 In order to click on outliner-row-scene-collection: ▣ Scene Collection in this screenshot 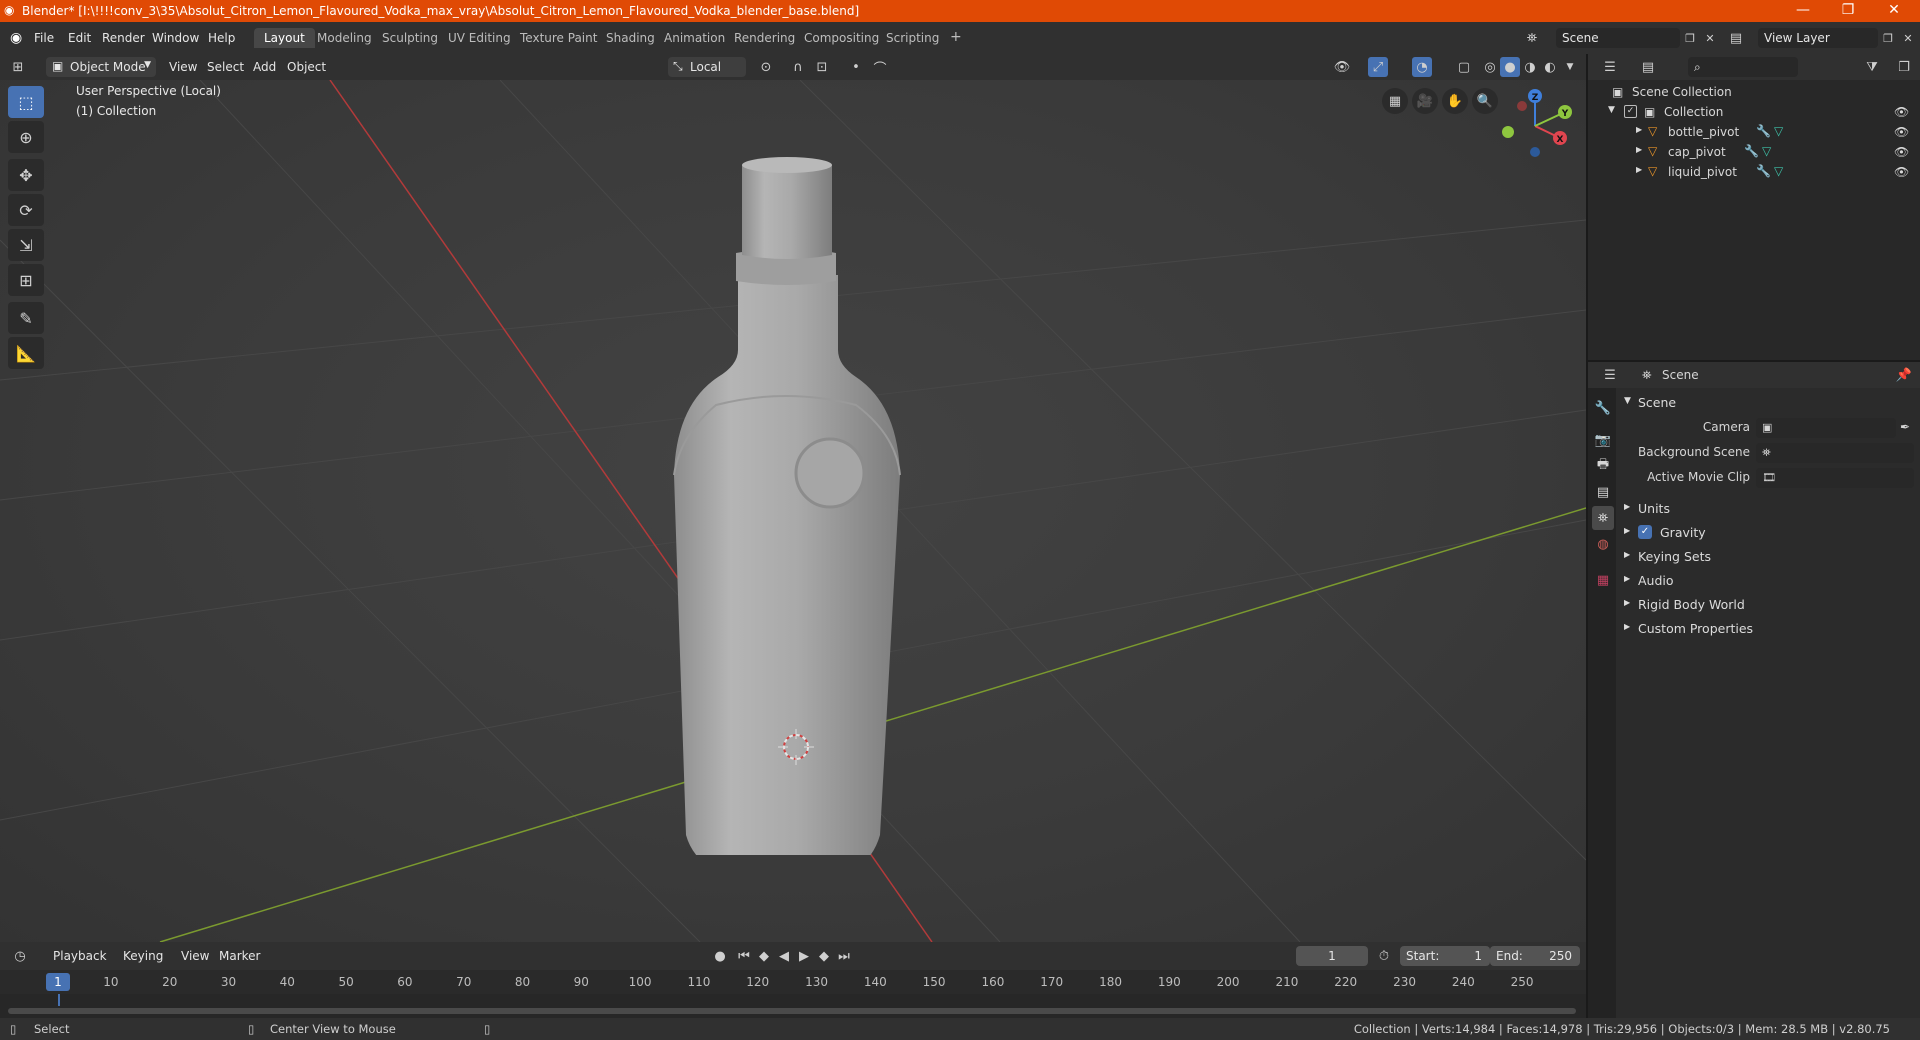, I will do `click(1754, 92)`.